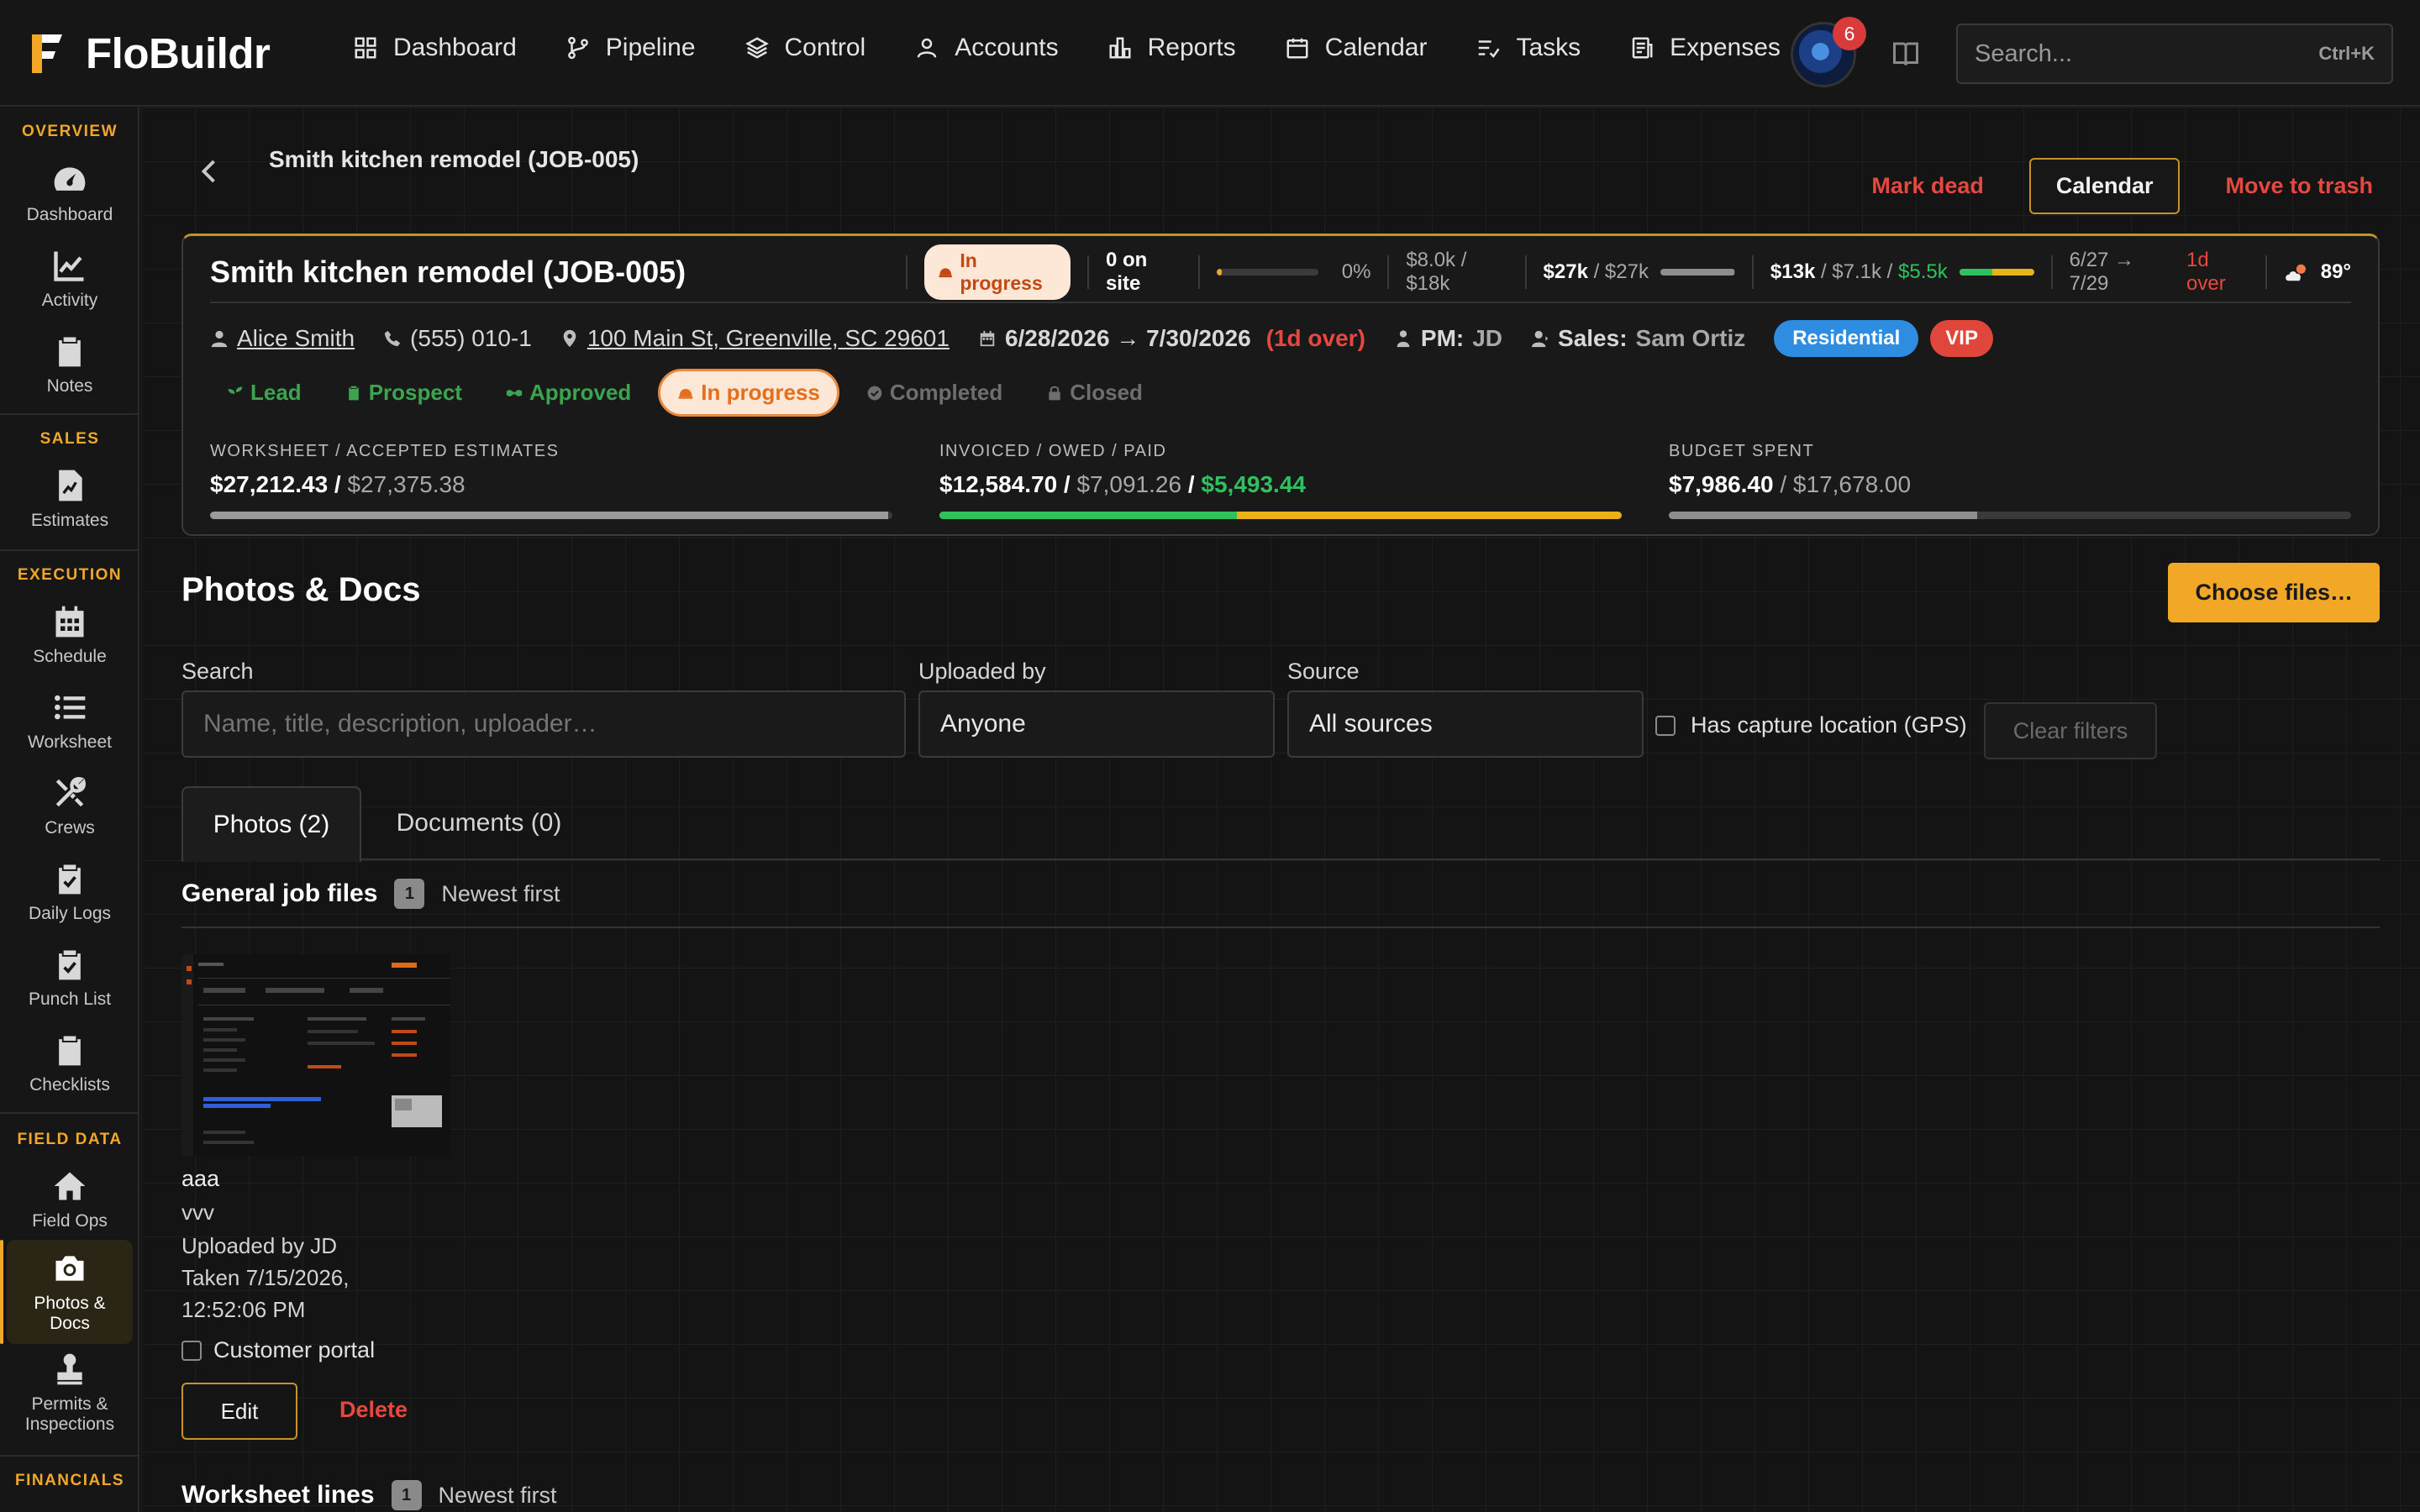 This screenshot has height=1512, width=2420. What do you see at coordinates (1096, 724) in the screenshot?
I see `uploaded-by-select: Anyone` at bounding box center [1096, 724].